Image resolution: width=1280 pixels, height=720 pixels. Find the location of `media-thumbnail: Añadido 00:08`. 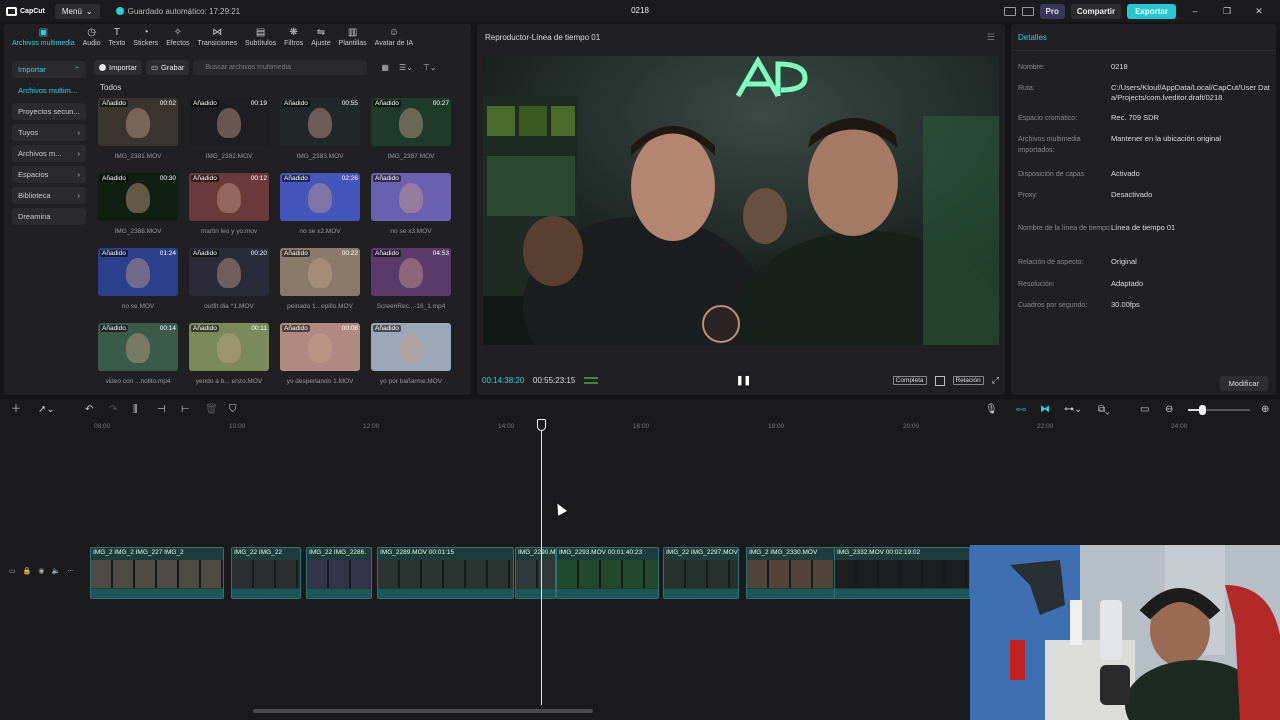

media-thumbnail: Añadido 00:08 is located at coordinates (320, 347).